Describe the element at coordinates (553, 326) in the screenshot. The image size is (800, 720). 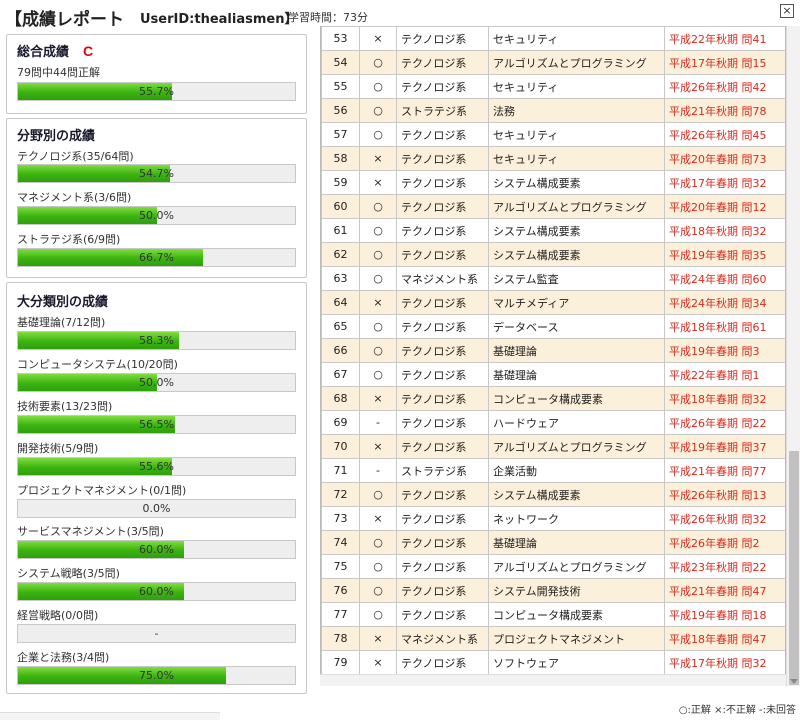
I see `table-row: 65 ○ テクノロジ系 データベース 平成18年秋期 問61` at that location.